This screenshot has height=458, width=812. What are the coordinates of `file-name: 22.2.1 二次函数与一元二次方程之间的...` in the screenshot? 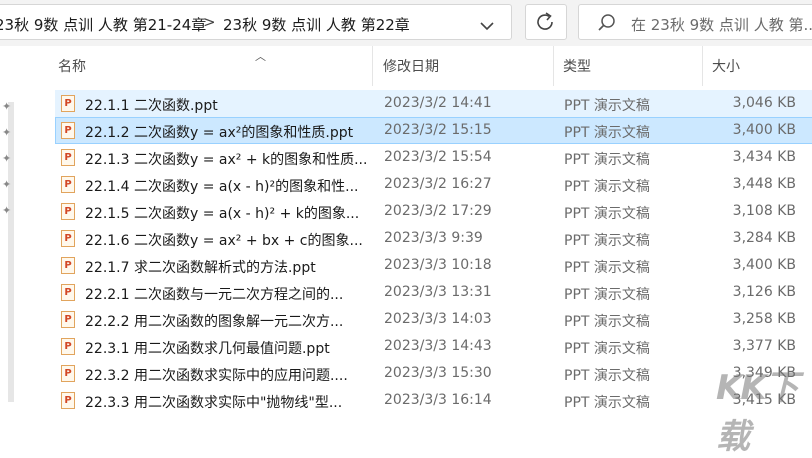 It's located at (214, 295).